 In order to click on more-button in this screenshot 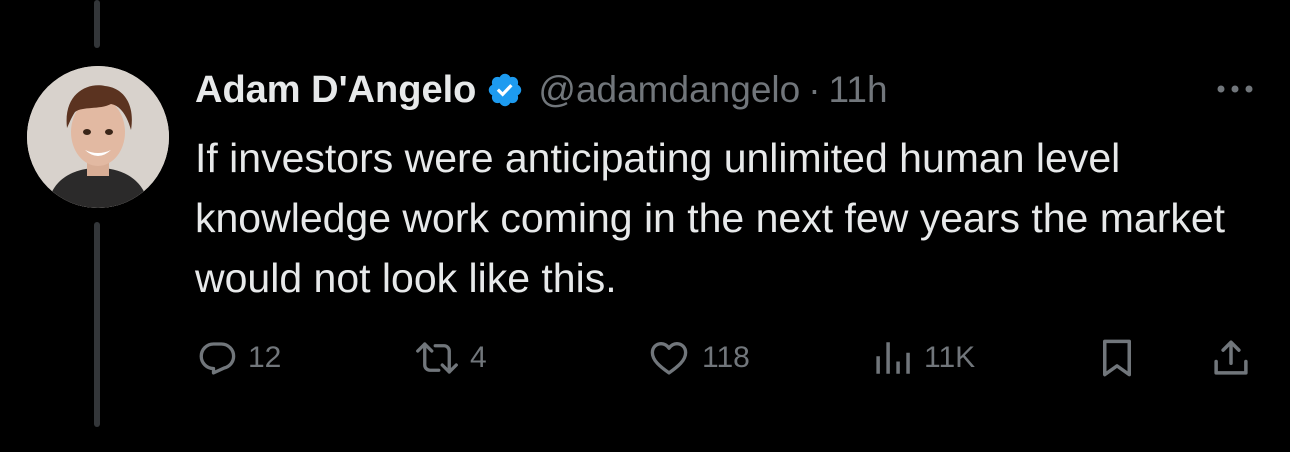, I will do `click(1235, 89)`.